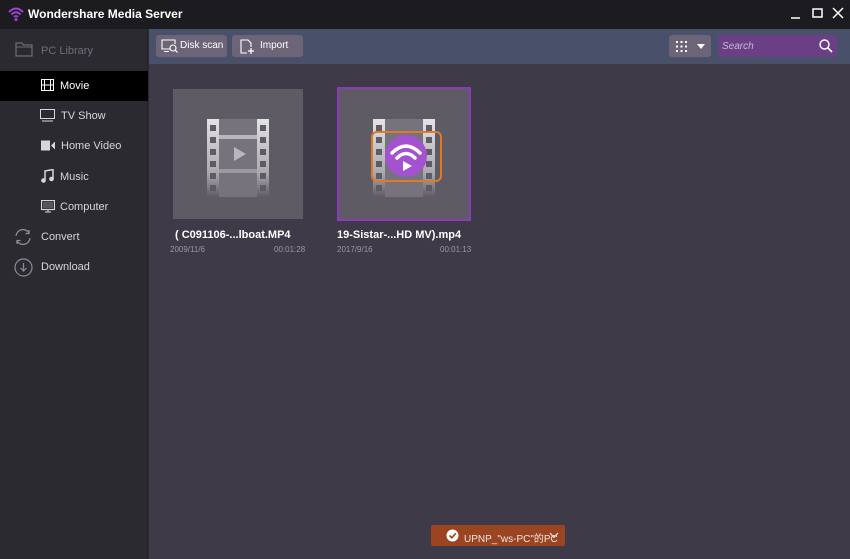 The width and height of the screenshot is (850, 559). What do you see at coordinates (91, 146) in the screenshot?
I see `sidebar-item-label: Home Video` at bounding box center [91, 146].